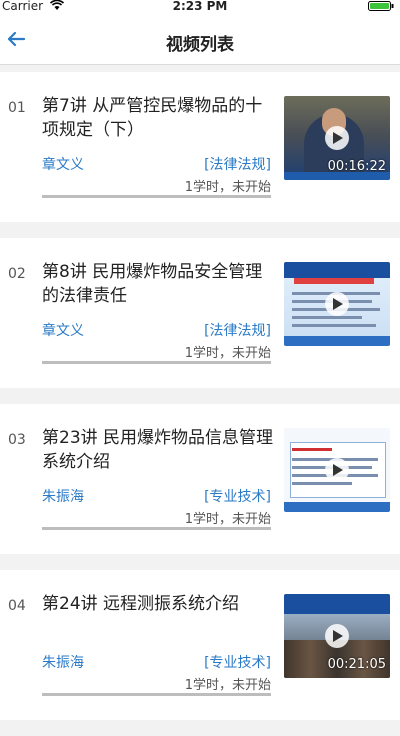 The image size is (400, 736). Describe the element at coordinates (17, 274) in the screenshot. I see `item-index: 02` at that location.